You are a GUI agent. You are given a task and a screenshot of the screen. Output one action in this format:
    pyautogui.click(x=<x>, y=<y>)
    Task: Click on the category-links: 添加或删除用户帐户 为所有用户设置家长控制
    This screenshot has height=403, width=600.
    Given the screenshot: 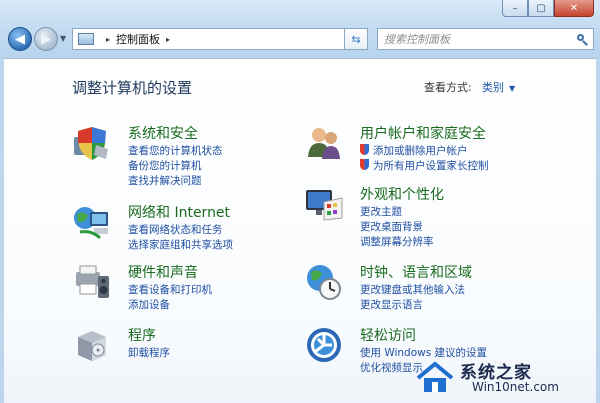 What is the action you would take?
    pyautogui.click(x=424, y=159)
    